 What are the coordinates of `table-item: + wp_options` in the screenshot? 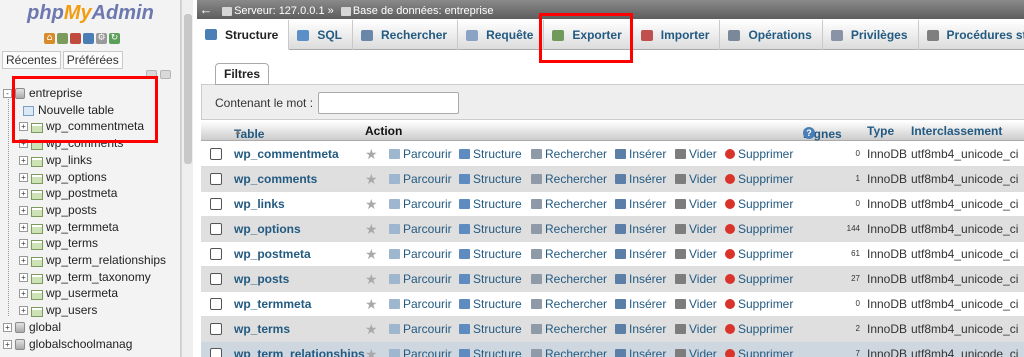 It's located at (63, 177).